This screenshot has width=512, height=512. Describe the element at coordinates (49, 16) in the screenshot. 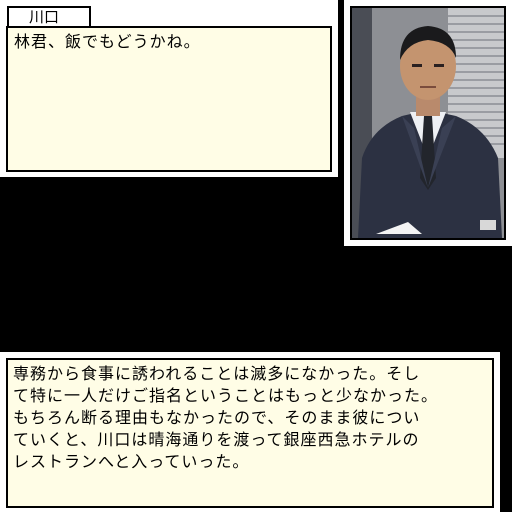

I see `speaker-name-tag: 川口` at that location.